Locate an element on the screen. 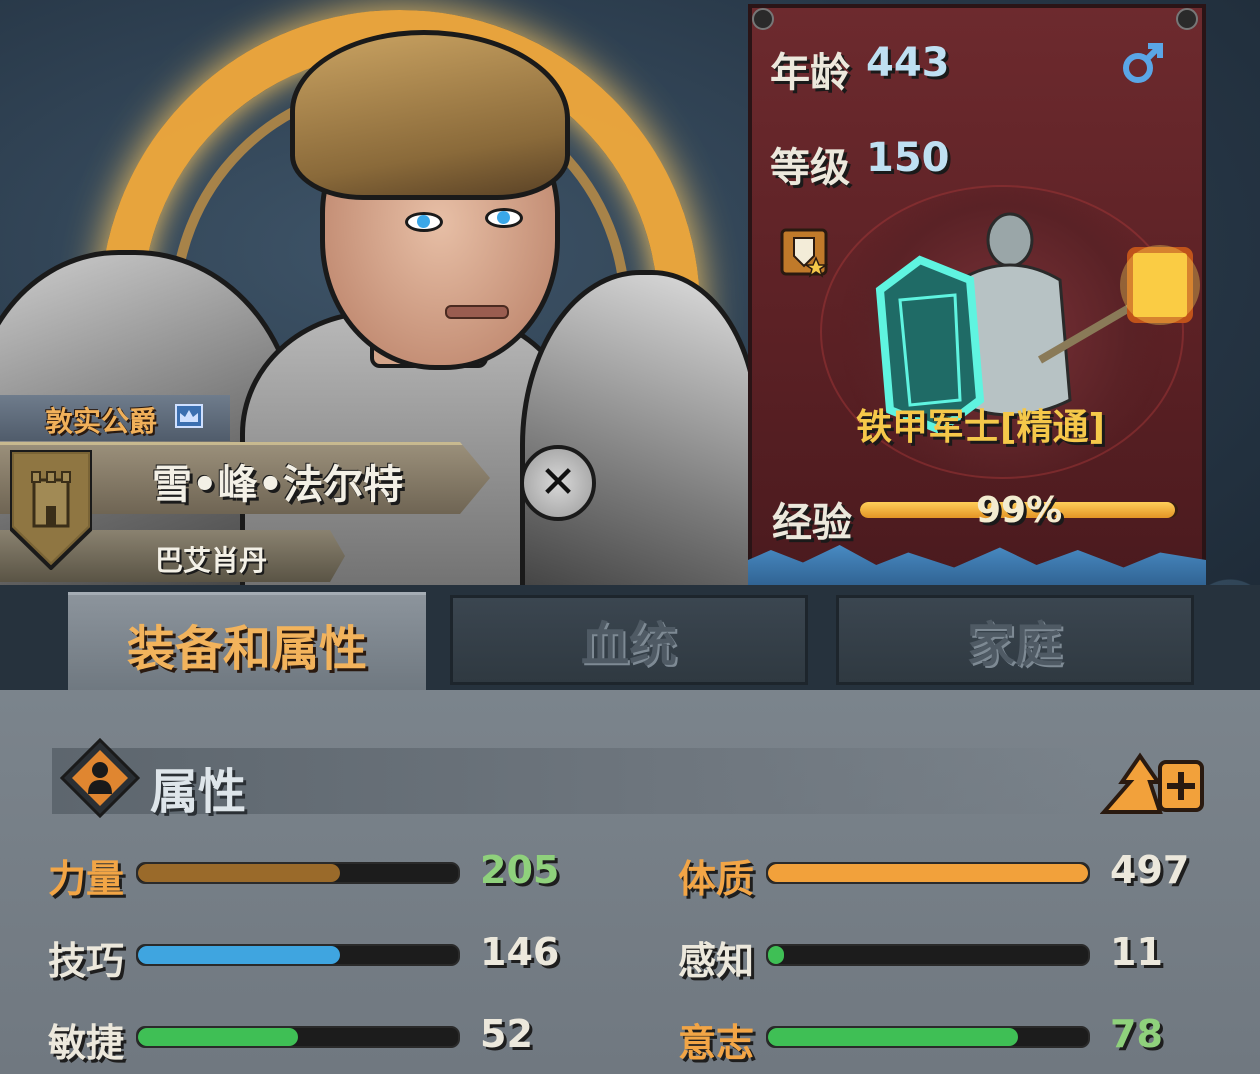  left-eye is located at coordinates (424, 222).